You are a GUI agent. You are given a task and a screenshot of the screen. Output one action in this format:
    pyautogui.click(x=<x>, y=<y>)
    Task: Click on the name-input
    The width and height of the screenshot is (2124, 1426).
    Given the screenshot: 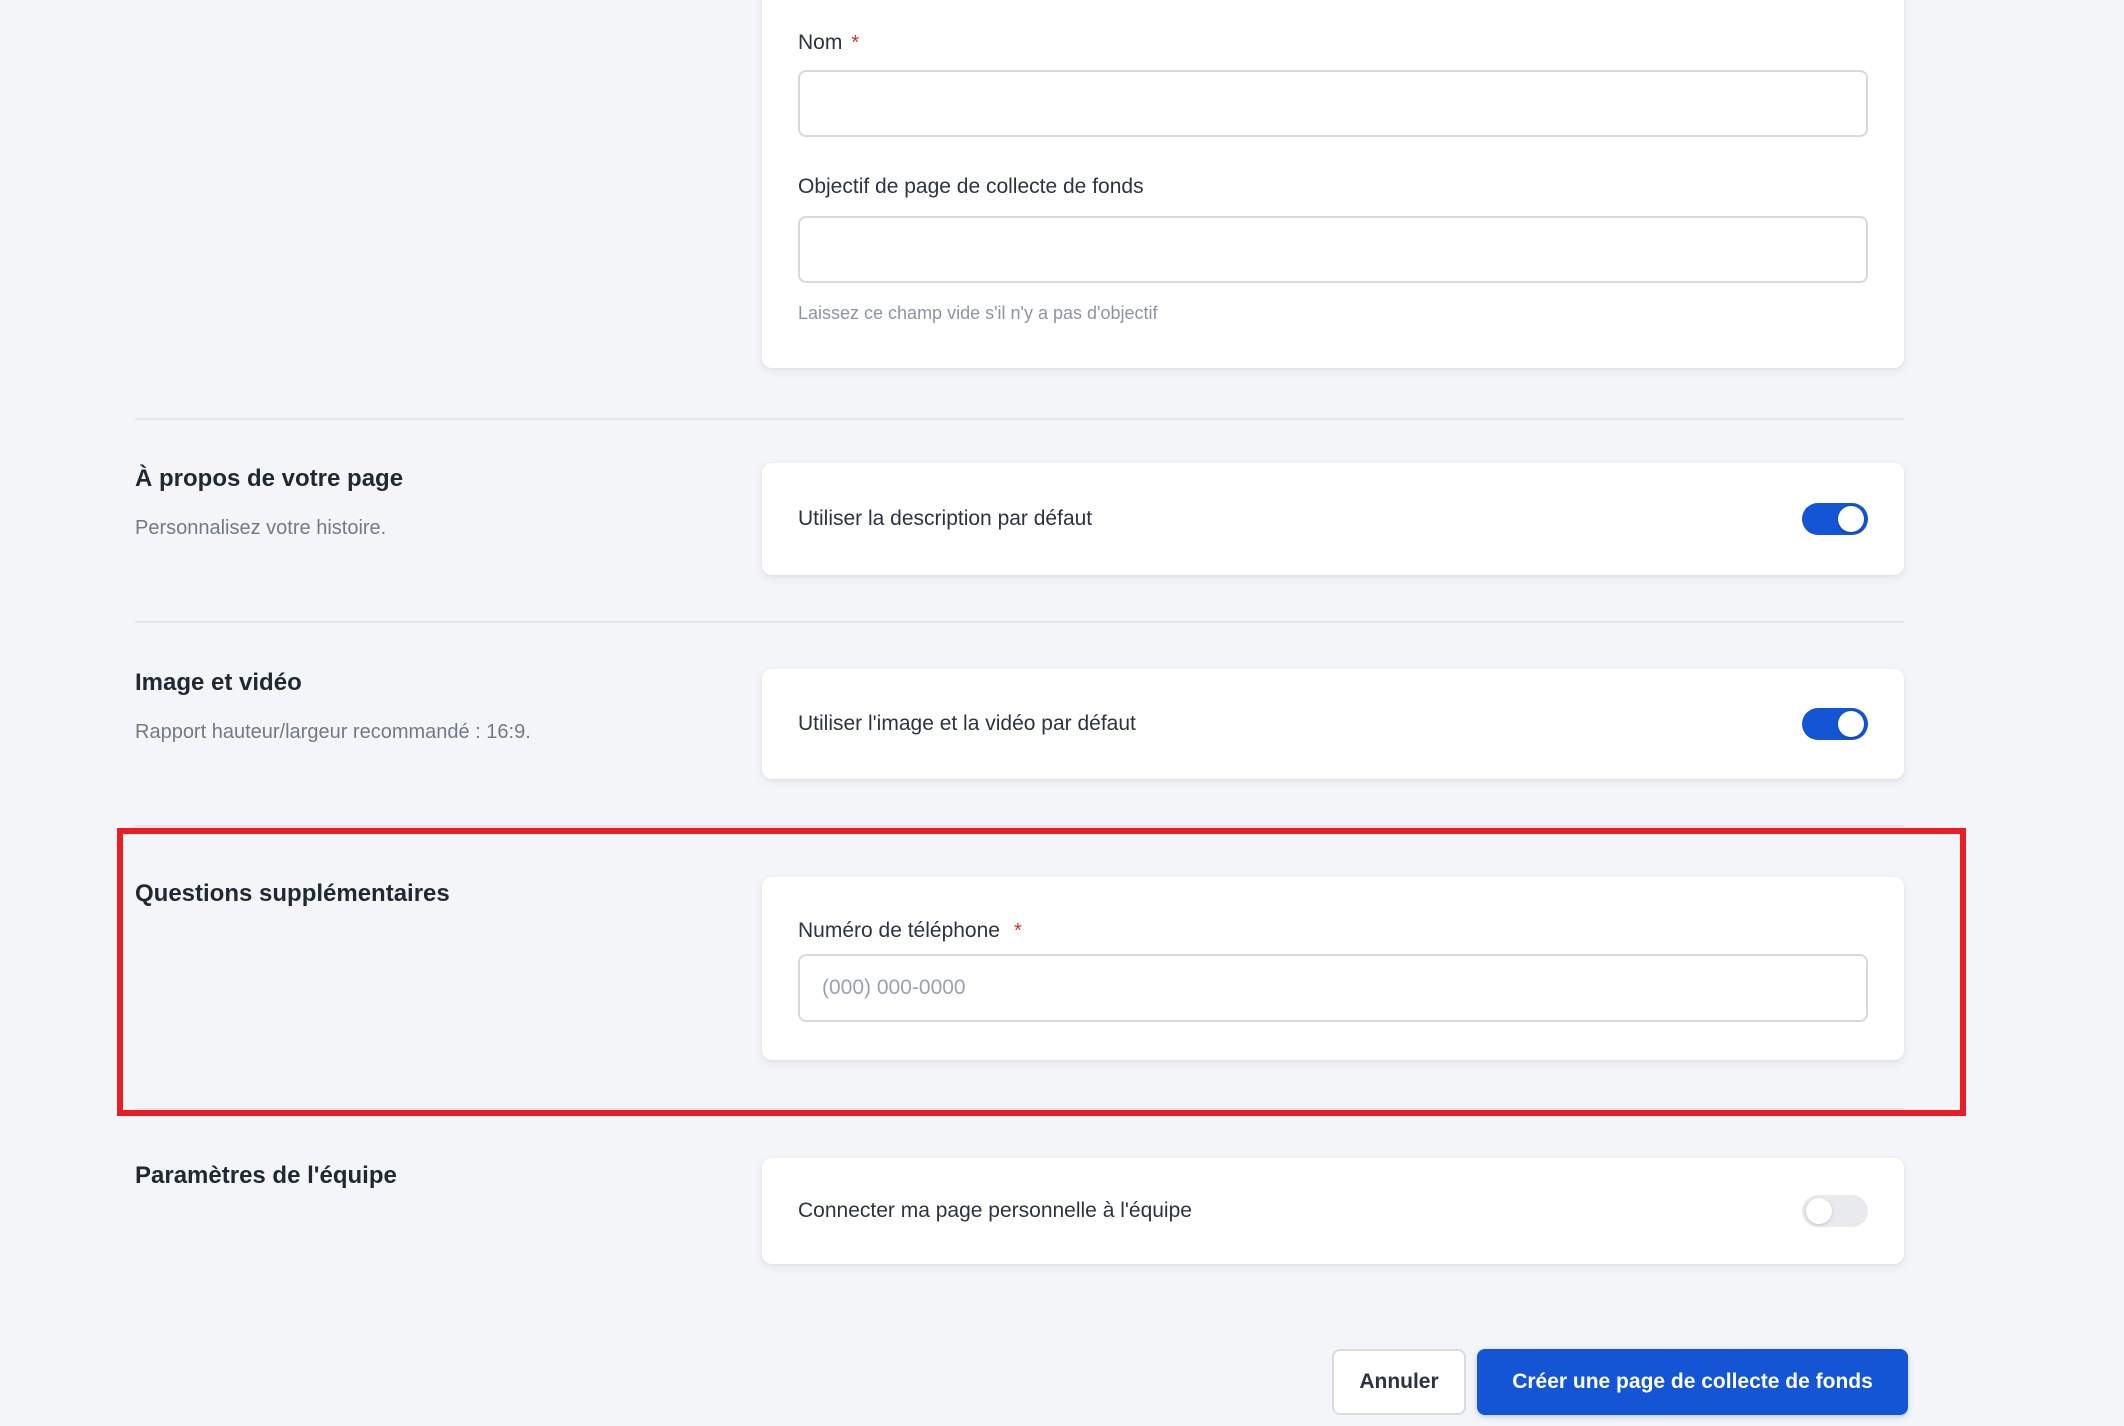 What is the action you would take?
    pyautogui.click(x=1333, y=103)
    